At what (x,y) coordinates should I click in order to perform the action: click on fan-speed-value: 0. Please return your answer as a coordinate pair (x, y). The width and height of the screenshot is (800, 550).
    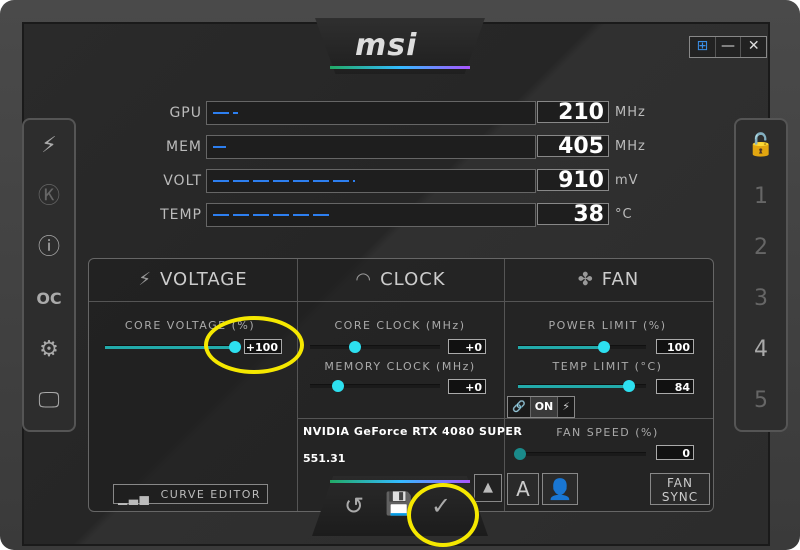
    Looking at the image, I should click on (675, 452).